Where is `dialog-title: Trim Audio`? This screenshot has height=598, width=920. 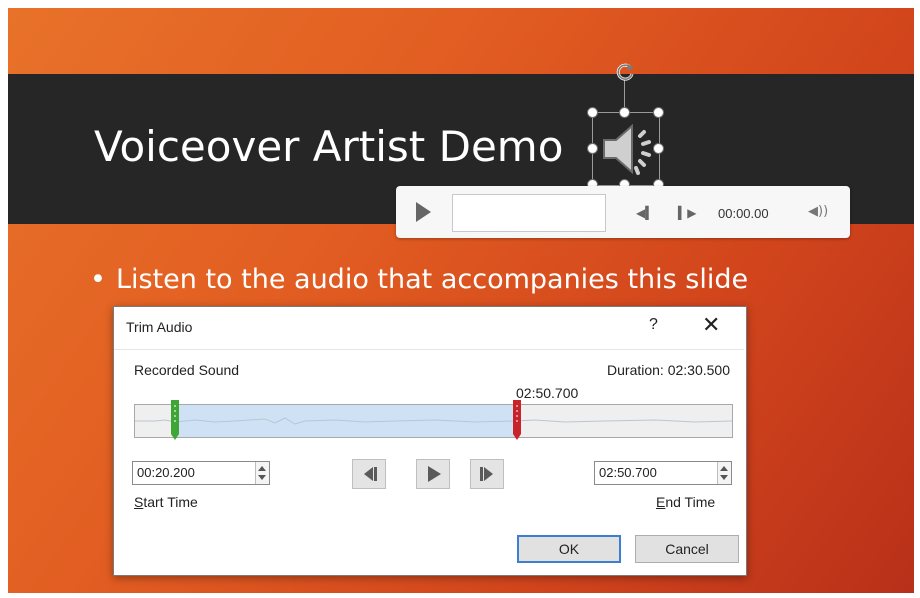 dialog-title: Trim Audio is located at coordinates (159, 327).